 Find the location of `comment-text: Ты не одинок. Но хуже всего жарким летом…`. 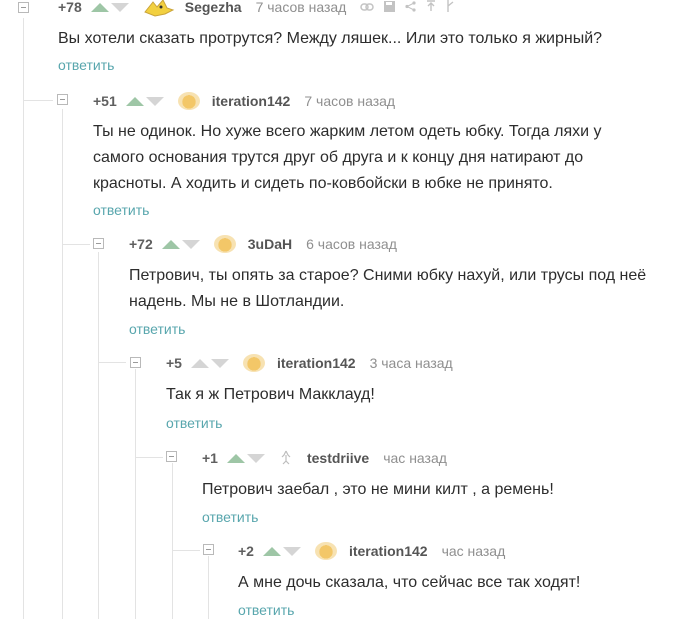

comment-text: Ты не одинок. Но хуже всего жарким летом… is located at coordinates (347, 157).